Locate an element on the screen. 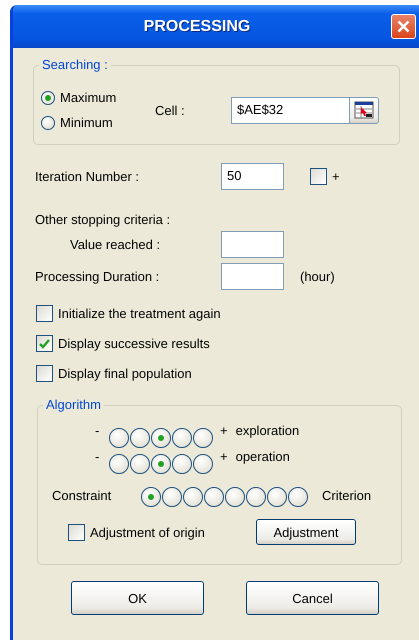 The image size is (419, 640). field-label: Processing Duration : is located at coordinates (97, 276).